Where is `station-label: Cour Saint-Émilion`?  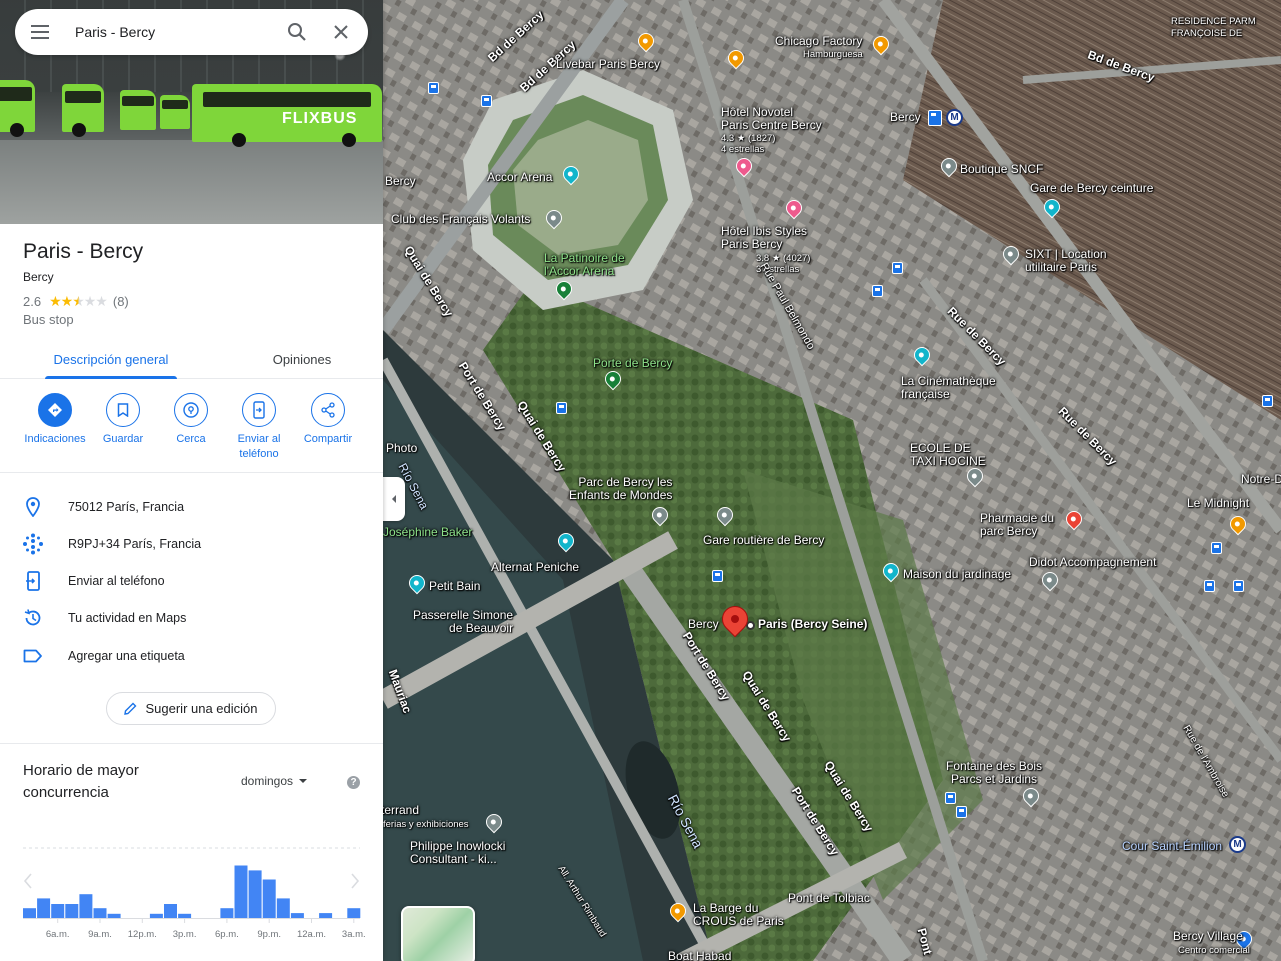 station-label: Cour Saint-Émilion is located at coordinates (1172, 846).